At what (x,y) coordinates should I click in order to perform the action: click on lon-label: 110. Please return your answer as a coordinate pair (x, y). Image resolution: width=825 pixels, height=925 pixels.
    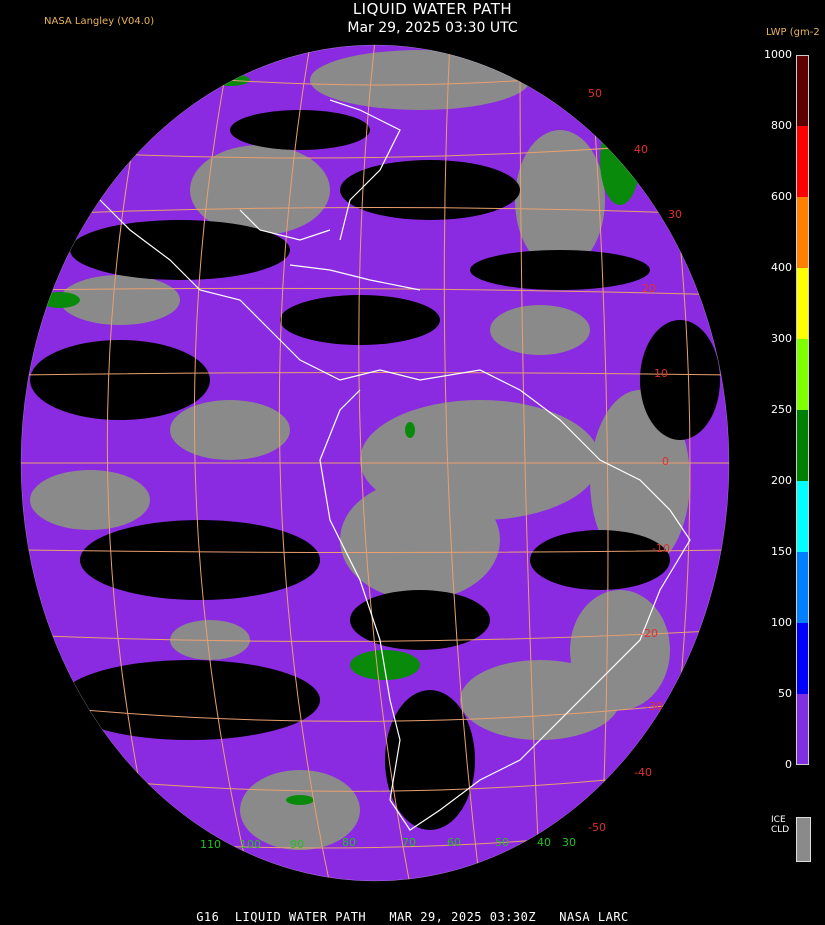
    Looking at the image, I should click on (210, 844).